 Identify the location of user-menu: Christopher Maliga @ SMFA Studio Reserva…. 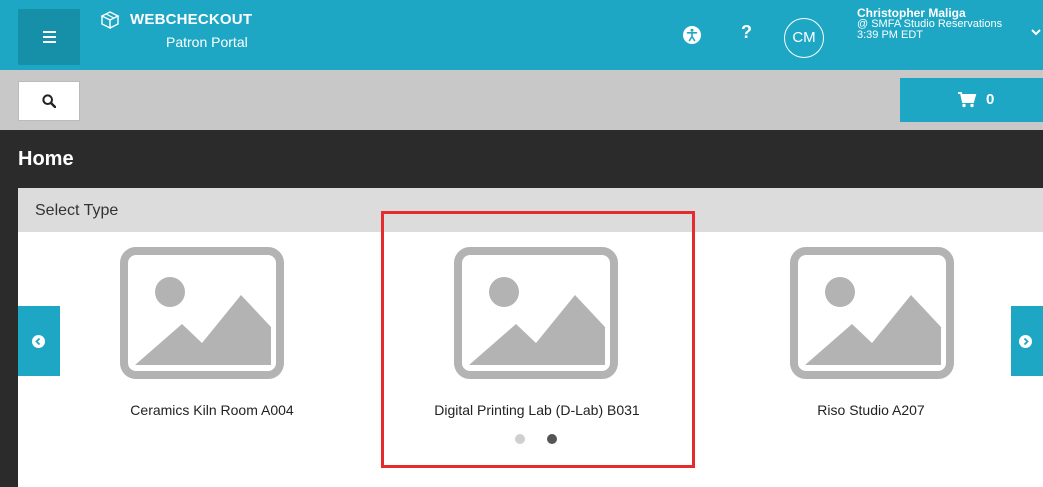
(929, 24).